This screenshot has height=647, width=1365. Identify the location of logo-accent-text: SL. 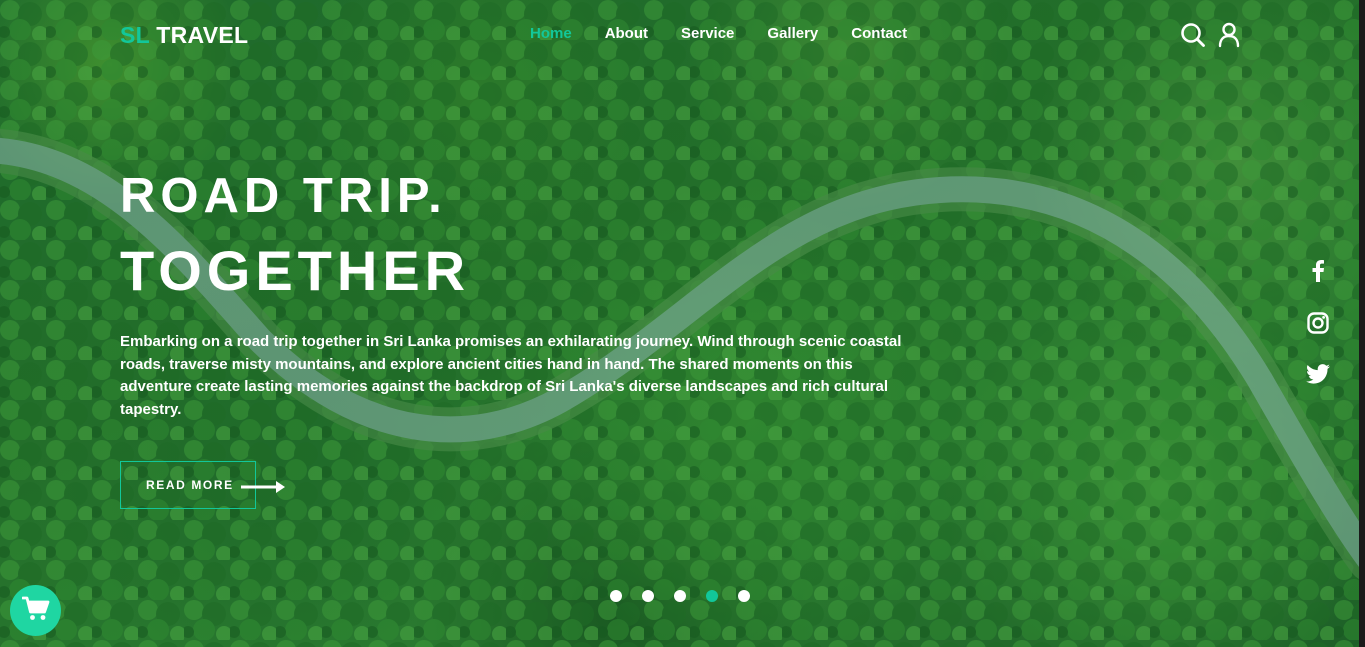
(135, 35).